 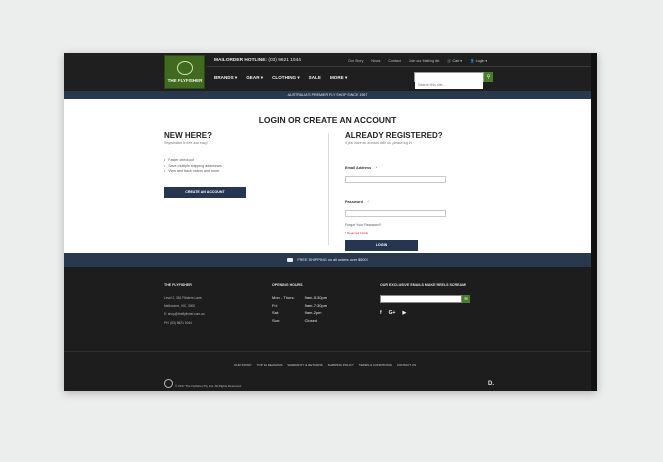 I want to click on search-button: ⚲, so click(x=488, y=77).